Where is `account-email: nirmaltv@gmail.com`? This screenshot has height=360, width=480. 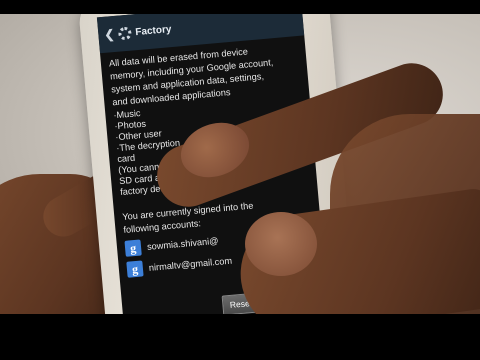
account-email: nirmaltv@gmail.com is located at coordinates (190, 264).